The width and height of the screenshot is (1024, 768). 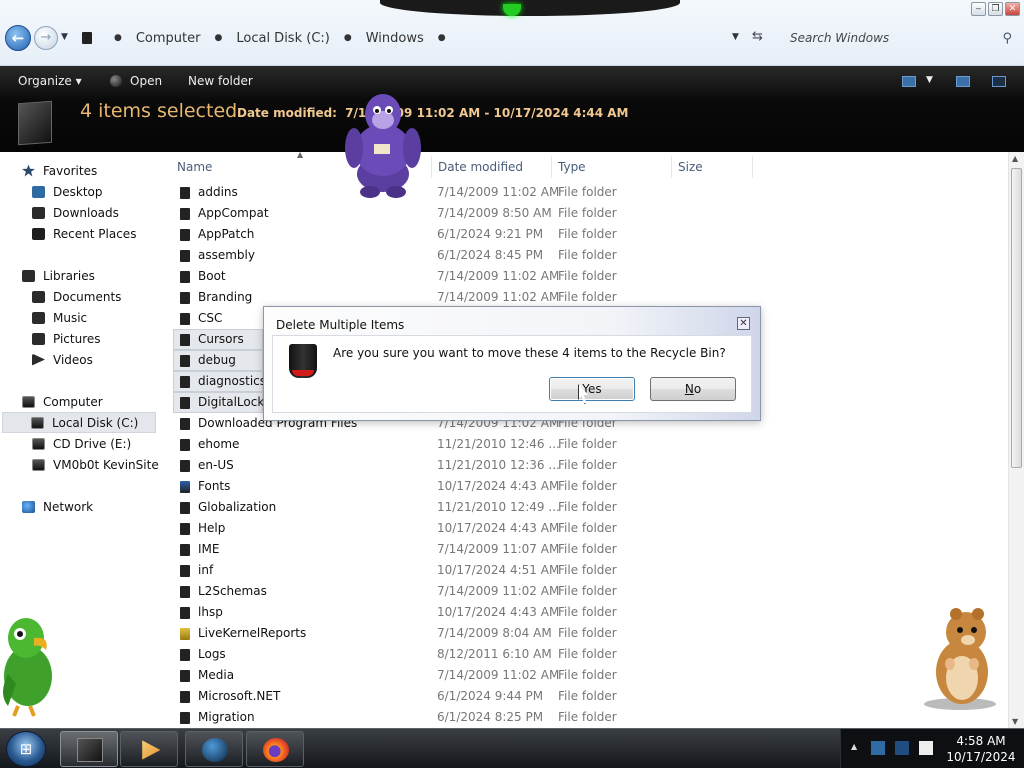 I want to click on table-row: Logs 8/12/2011 6:10 AM File folder, so click(x=472, y=654).